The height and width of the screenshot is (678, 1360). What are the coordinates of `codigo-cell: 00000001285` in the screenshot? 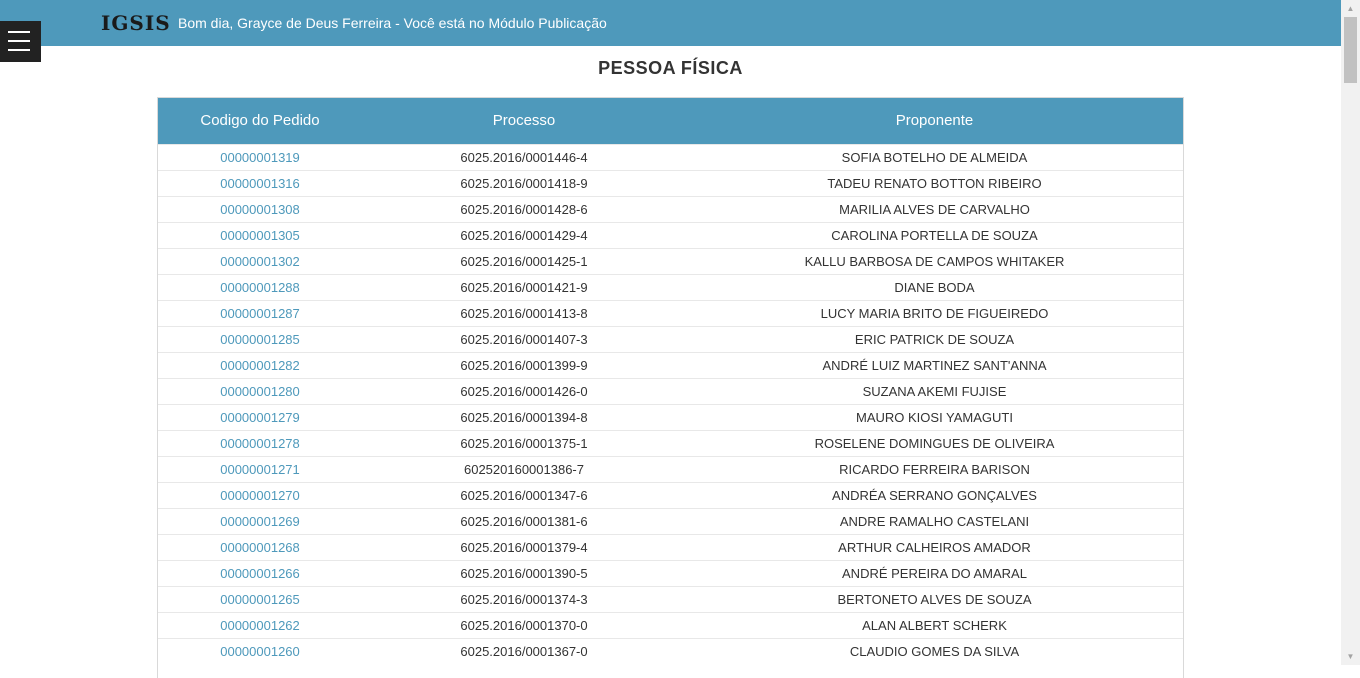 It's located at (260, 338).